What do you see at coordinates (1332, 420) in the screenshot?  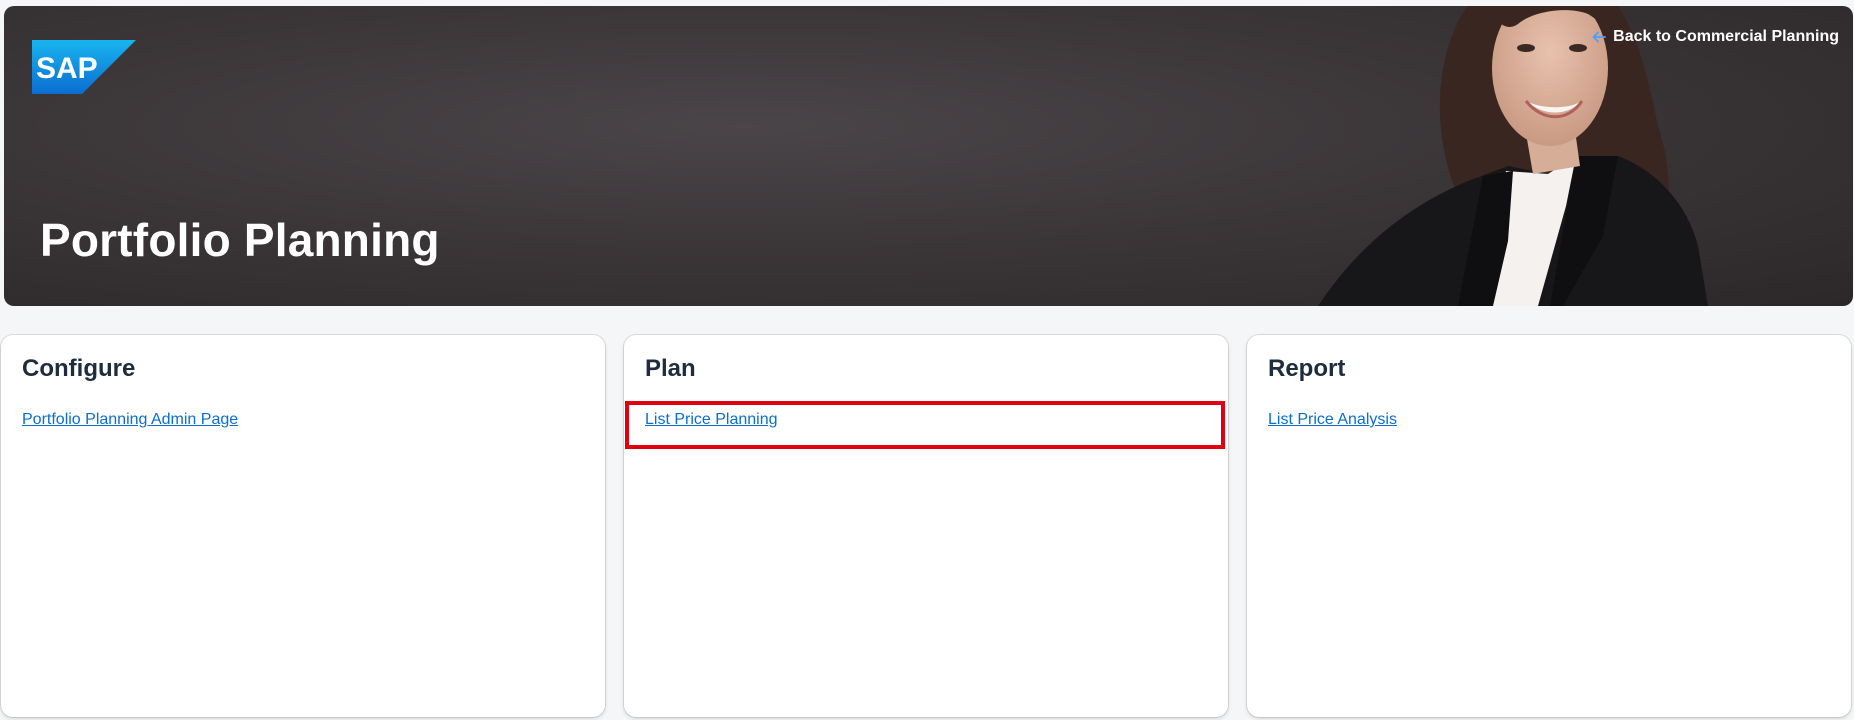 I see `list-price-analysis-link: List Price Analysis` at bounding box center [1332, 420].